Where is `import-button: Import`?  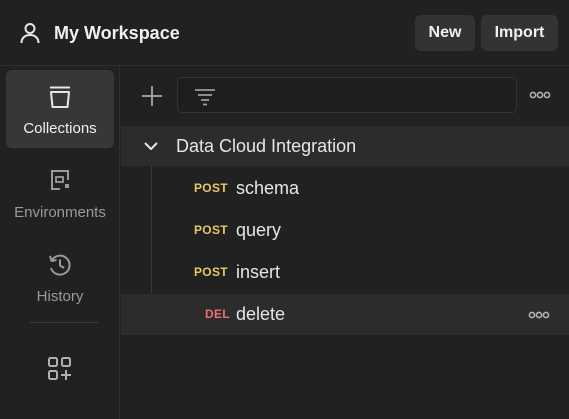 import-button: Import is located at coordinates (519, 33).